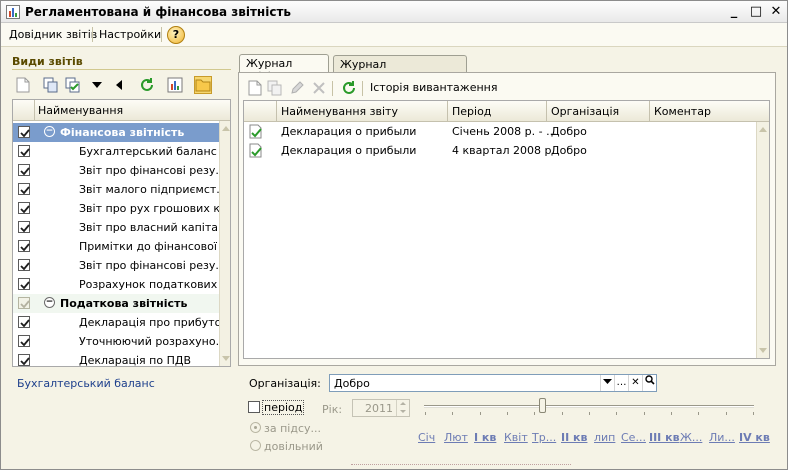  Describe the element at coordinates (604, 437) in the screenshot. I see `quick-period-link: лип` at that location.